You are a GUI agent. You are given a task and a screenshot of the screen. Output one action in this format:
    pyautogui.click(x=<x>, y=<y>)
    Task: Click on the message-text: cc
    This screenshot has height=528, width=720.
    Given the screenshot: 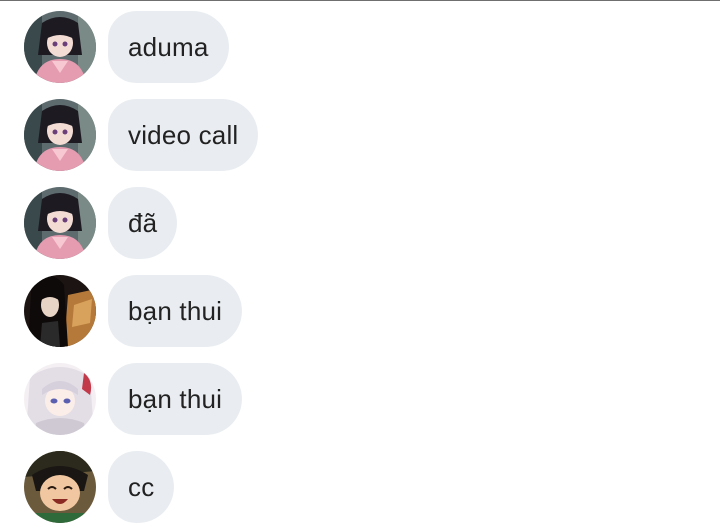 What is the action you would take?
    pyautogui.click(x=141, y=486)
    